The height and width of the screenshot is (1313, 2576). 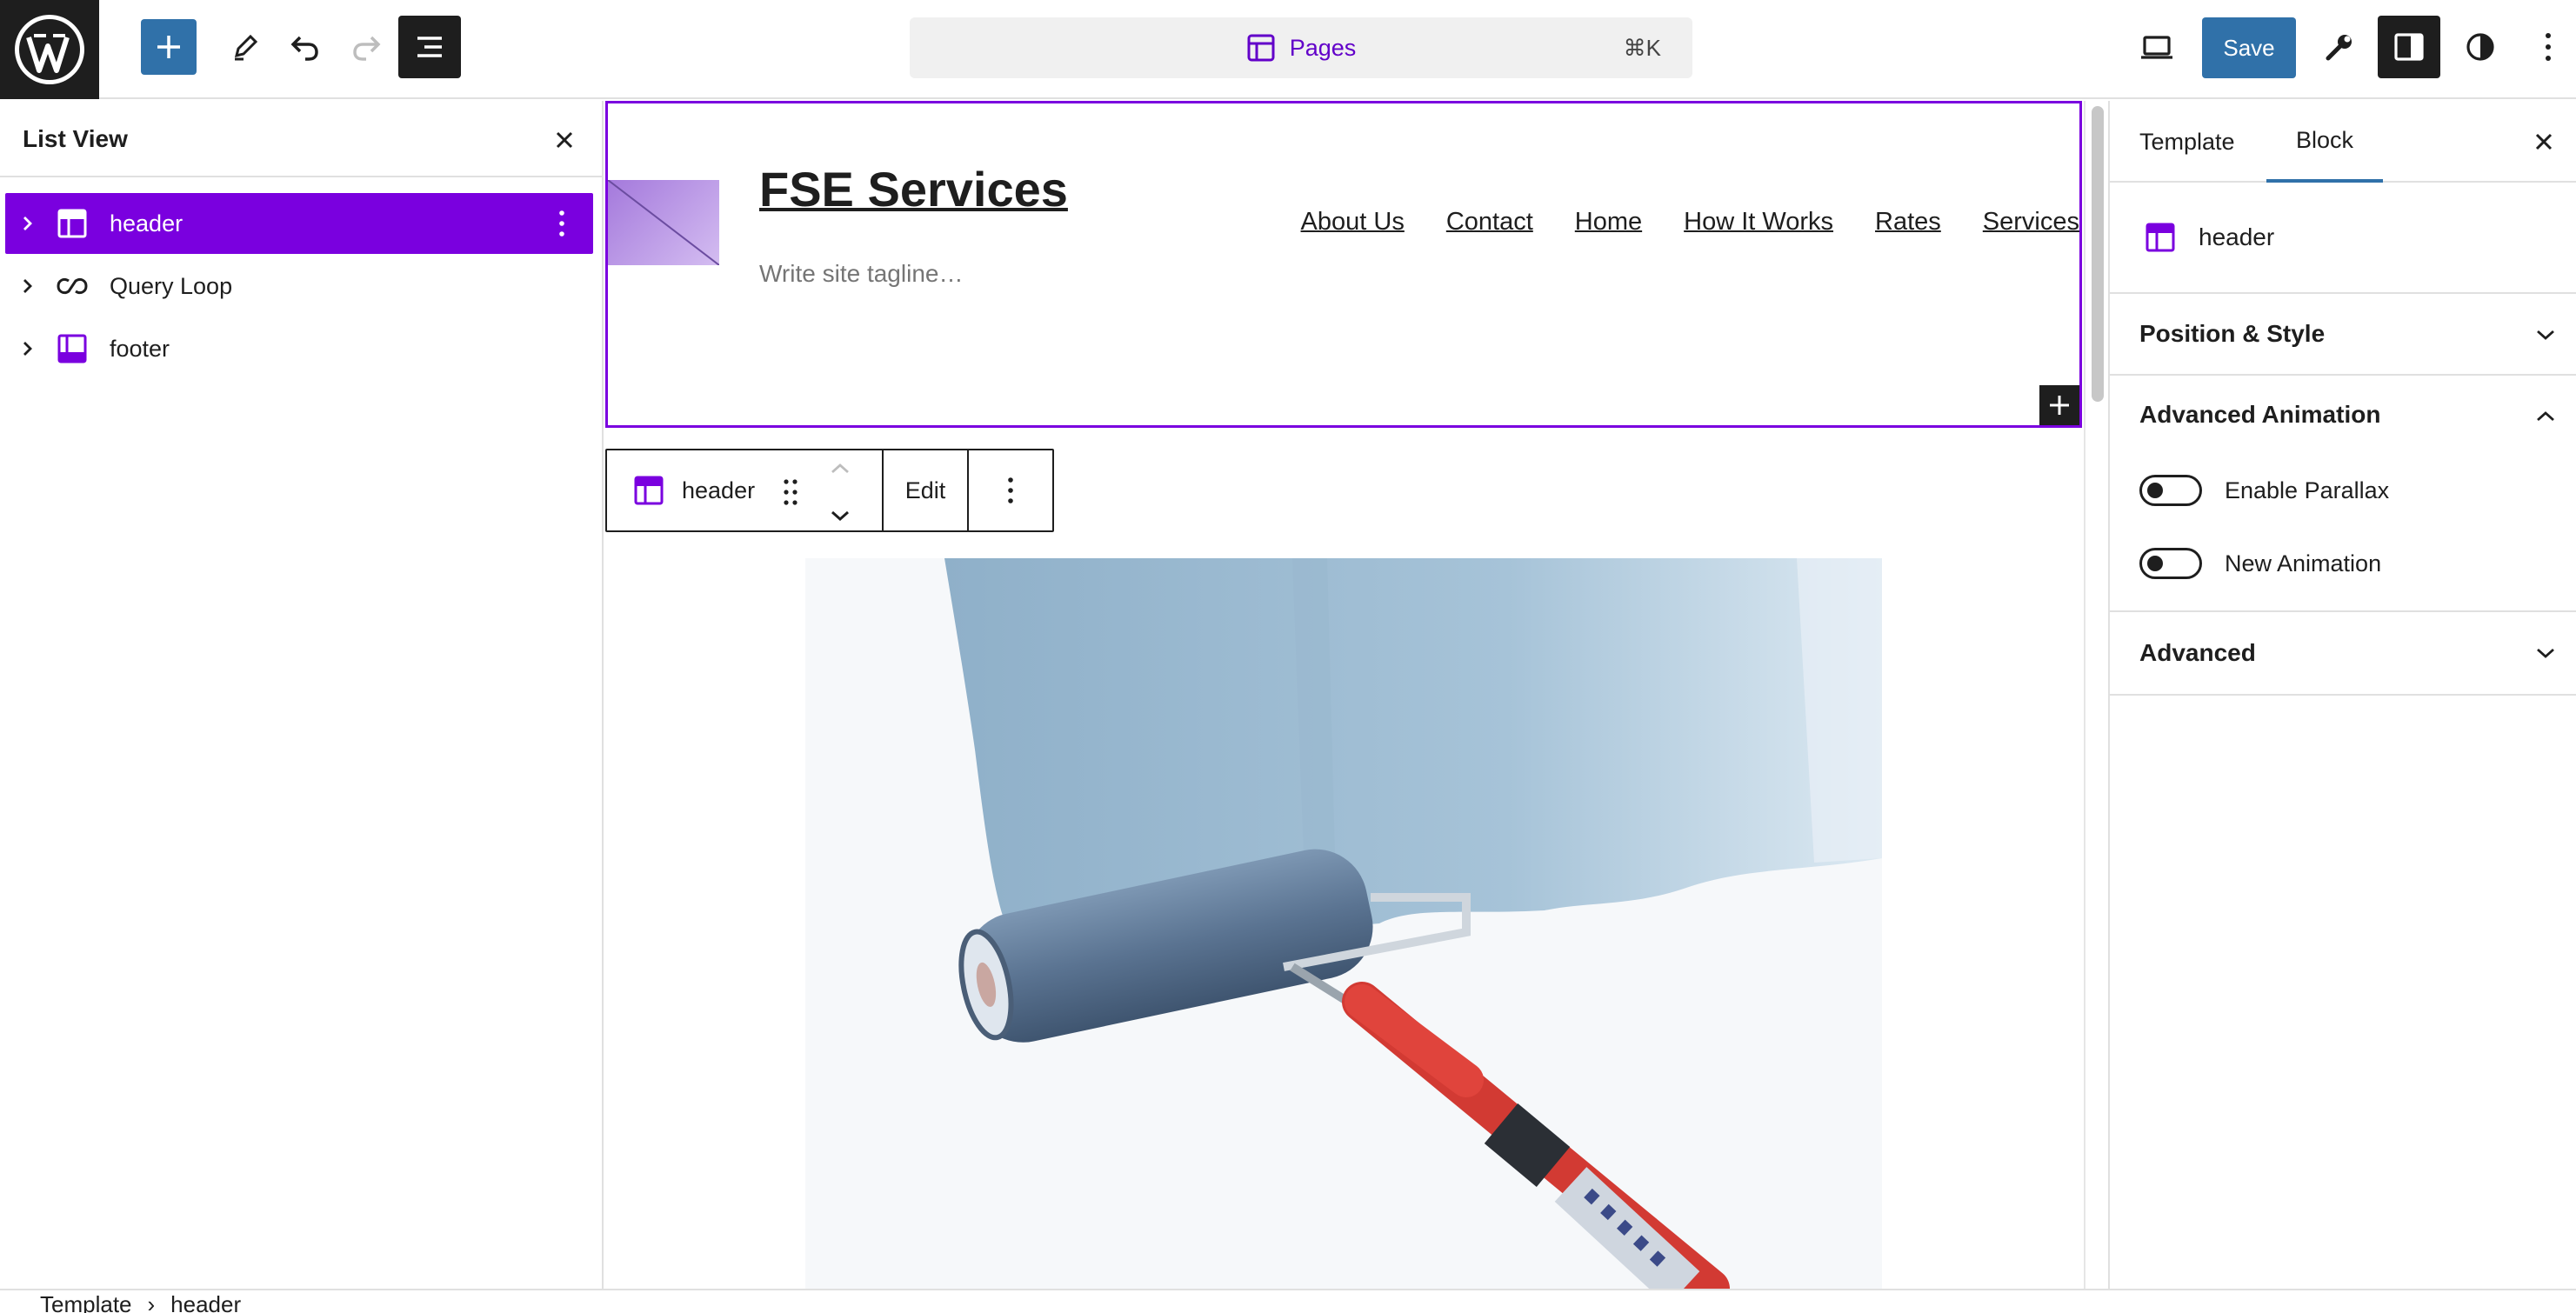 I want to click on breadcrumb-item-header: header, so click(x=205, y=1301).